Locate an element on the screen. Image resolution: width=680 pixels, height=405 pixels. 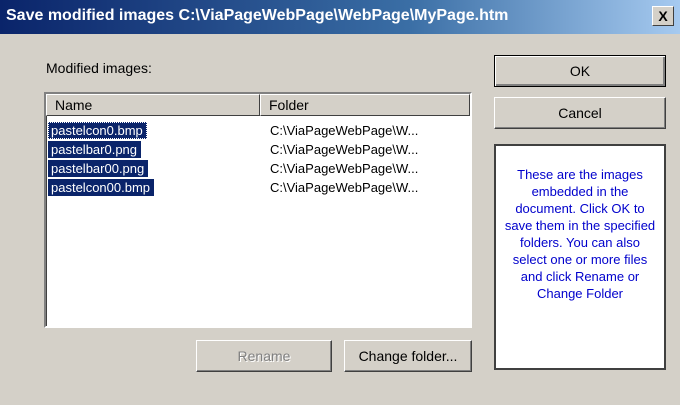
column-headers: Name Folder is located at coordinates (258, 105).